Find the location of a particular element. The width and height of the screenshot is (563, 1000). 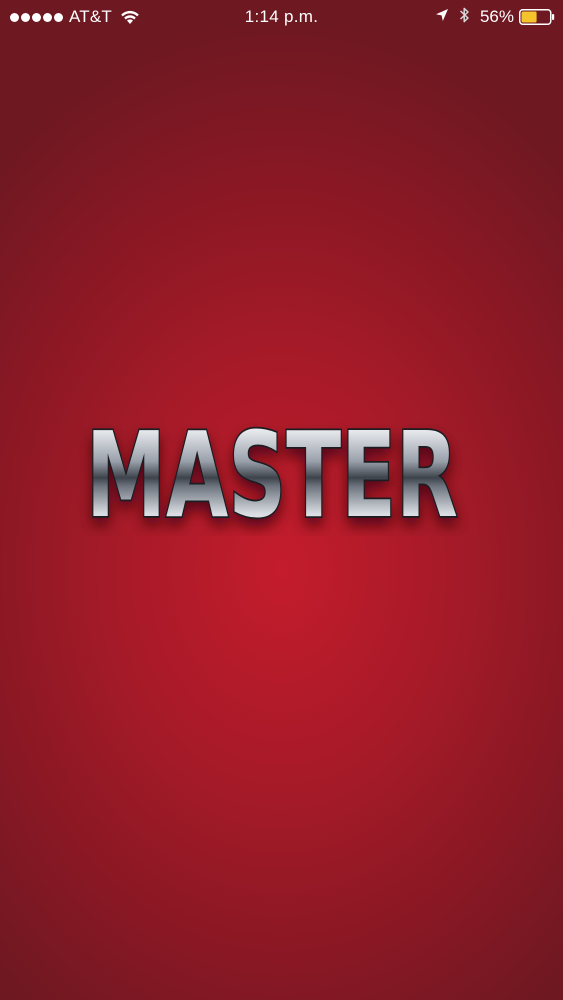

bluetooth-icon is located at coordinates (464, 17).